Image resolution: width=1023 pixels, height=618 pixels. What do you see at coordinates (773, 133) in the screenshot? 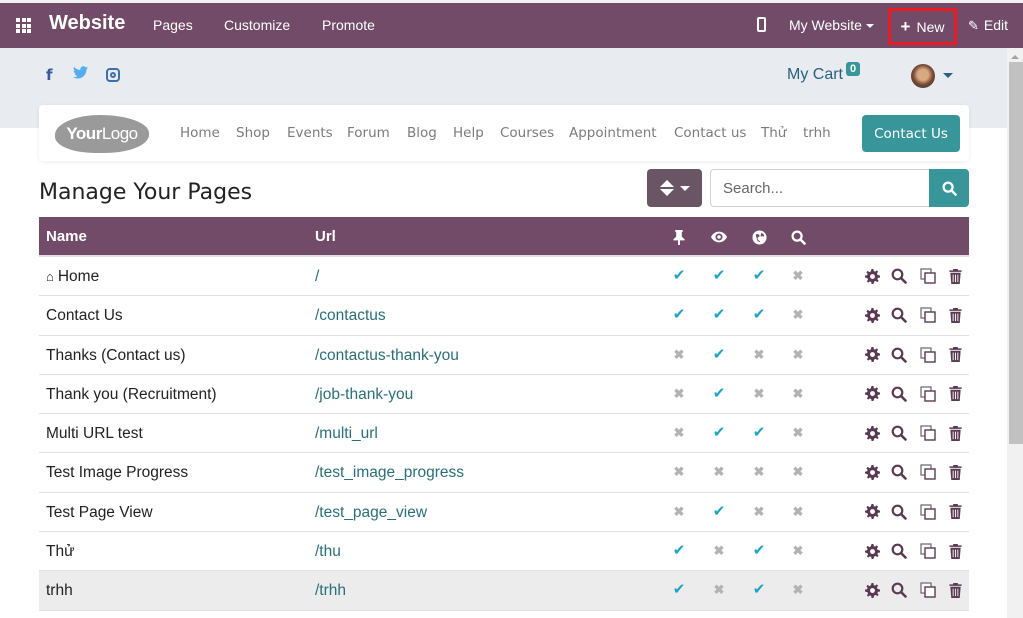
I see `site-nav-thu: Thử` at bounding box center [773, 133].